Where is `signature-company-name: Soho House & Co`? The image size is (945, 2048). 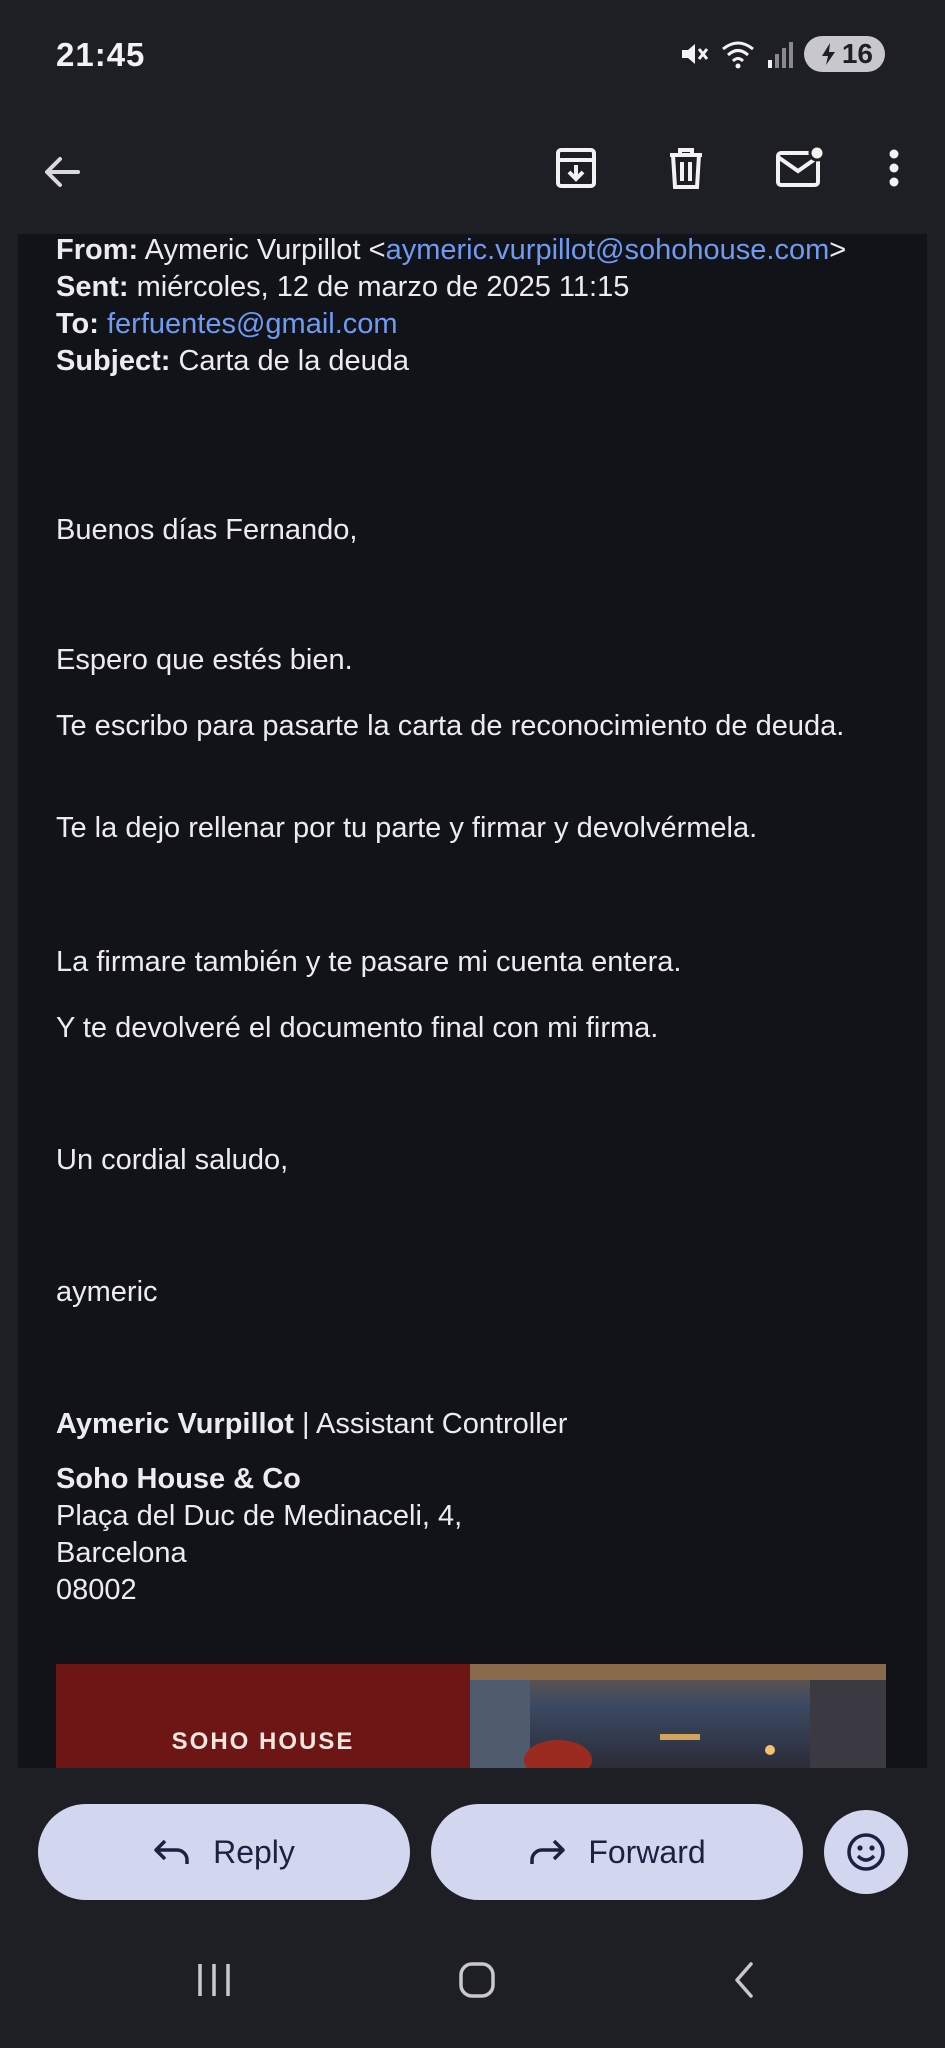 signature-company-name: Soho House & Co is located at coordinates (178, 1479).